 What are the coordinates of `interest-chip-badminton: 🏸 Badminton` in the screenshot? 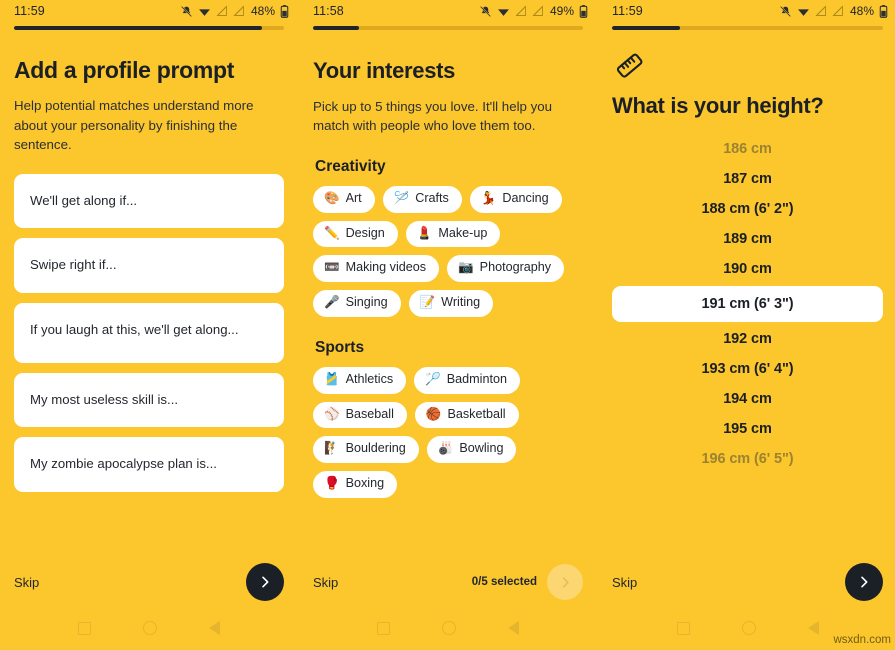 It's located at (467, 380).